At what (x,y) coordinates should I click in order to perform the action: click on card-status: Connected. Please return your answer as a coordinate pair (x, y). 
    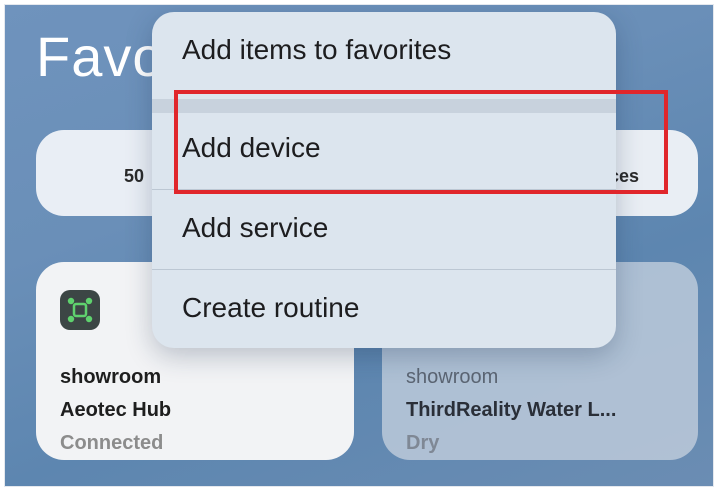
    Looking at the image, I should click on (112, 443).